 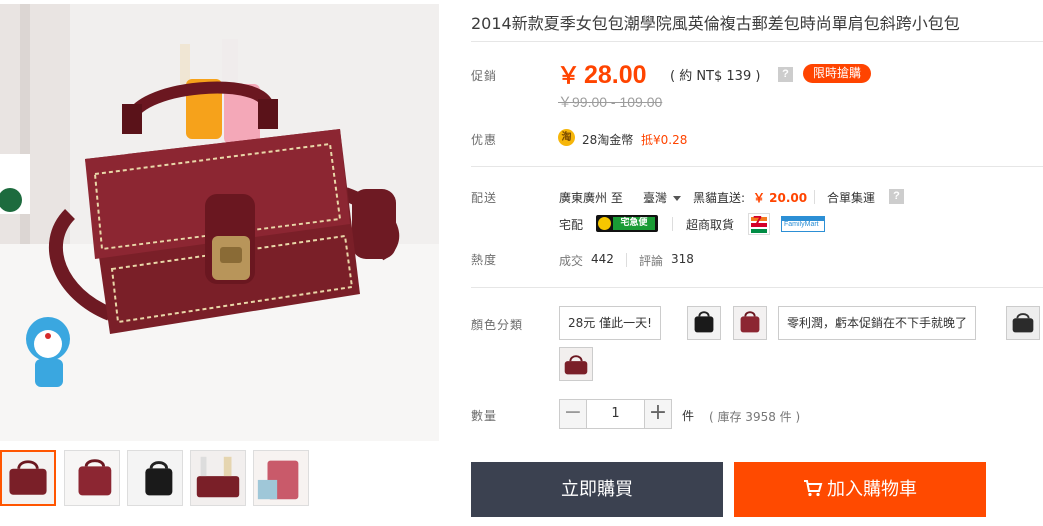 What do you see at coordinates (664, 140) in the screenshot?
I see `coin-discount: 抵¥0.28` at bounding box center [664, 140].